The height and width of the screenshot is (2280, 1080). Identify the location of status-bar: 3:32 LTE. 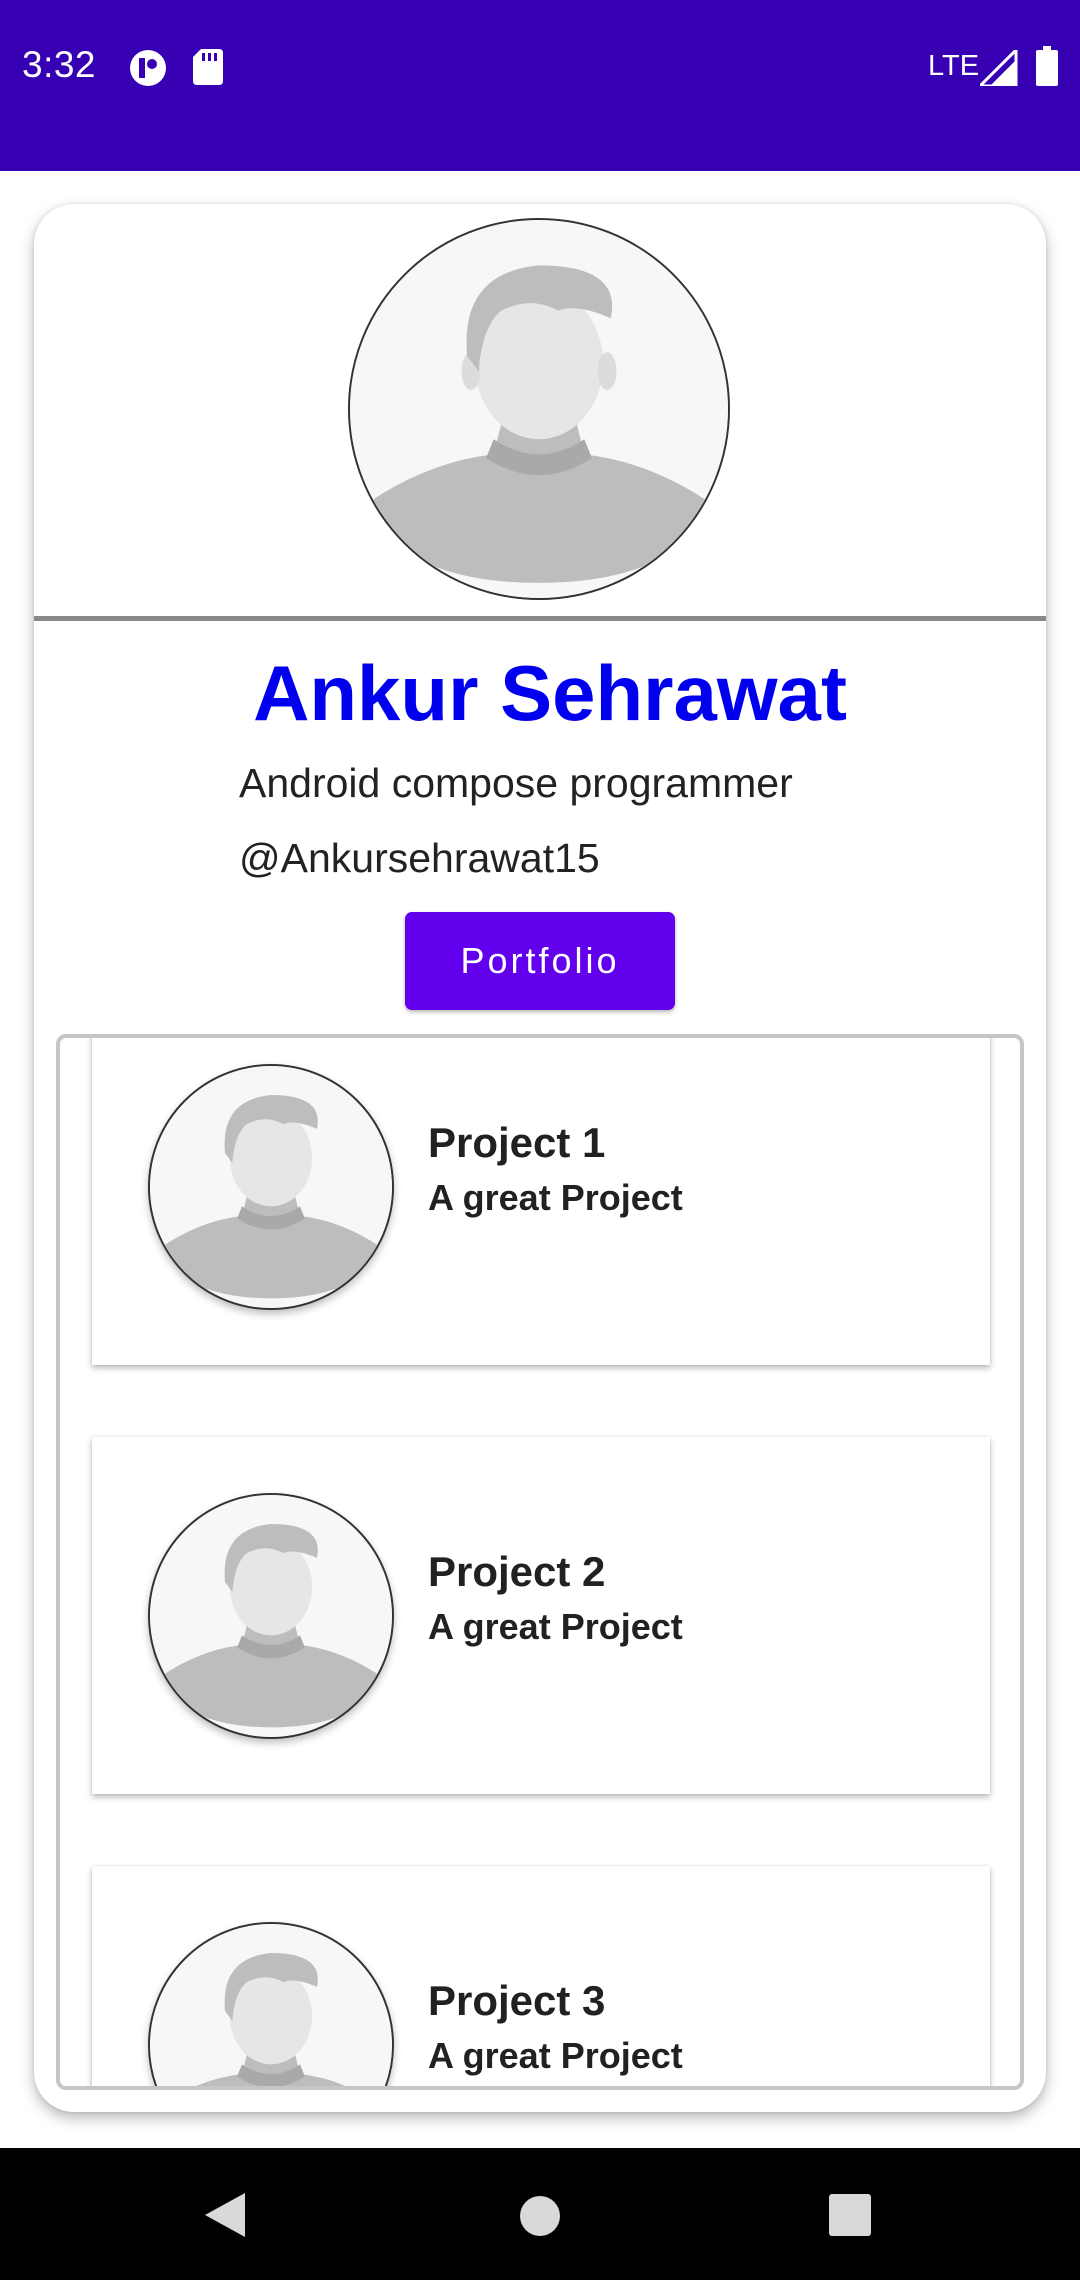
(540, 85).